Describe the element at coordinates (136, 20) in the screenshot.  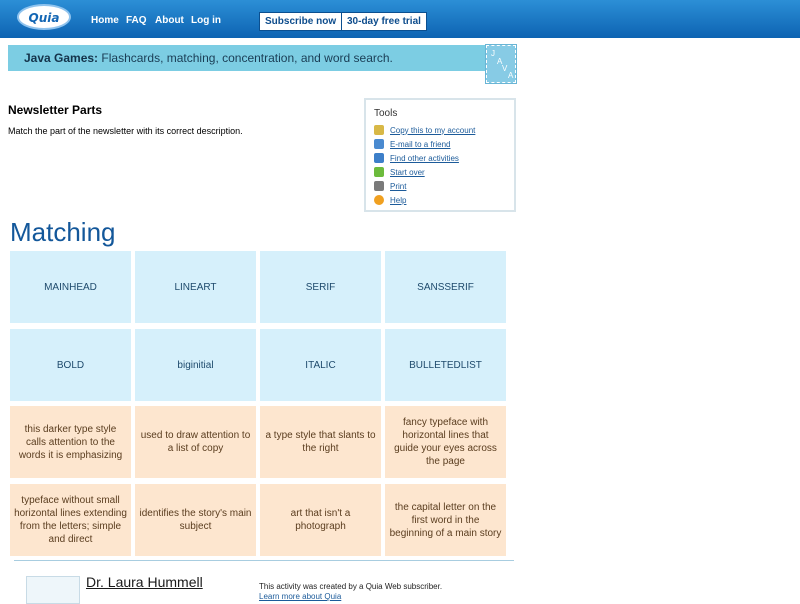
I see `nav-faq-link: FAQ` at that location.